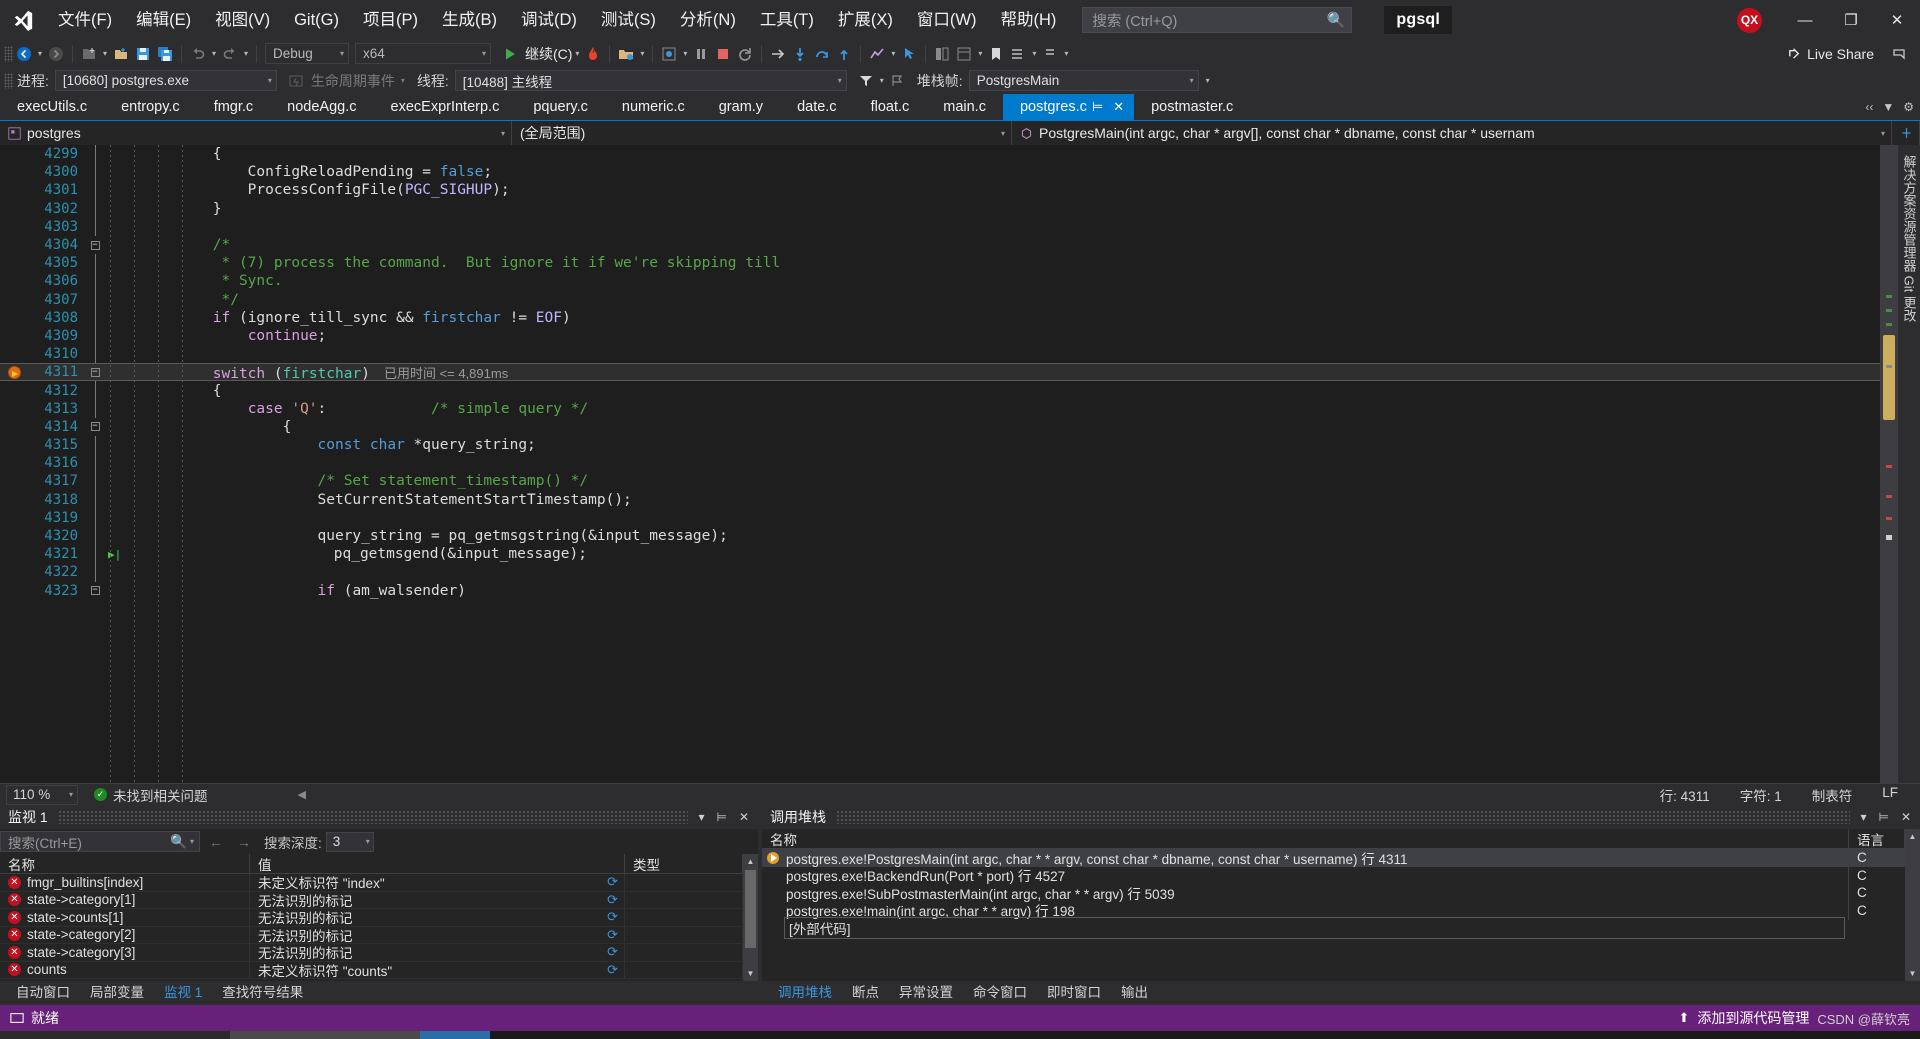  I want to click on step-over-icon, so click(822, 53).